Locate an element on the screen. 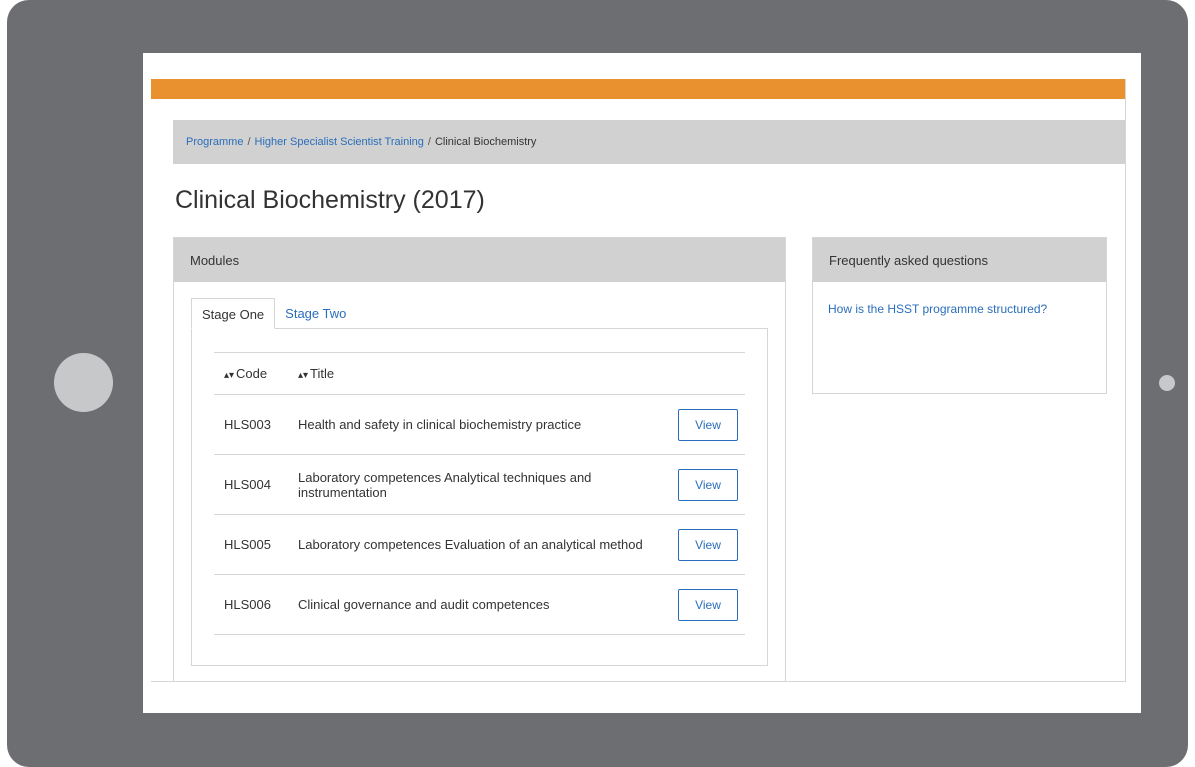 This screenshot has height=767, width=1195. faq-header: Frequently asked questions is located at coordinates (959, 260).